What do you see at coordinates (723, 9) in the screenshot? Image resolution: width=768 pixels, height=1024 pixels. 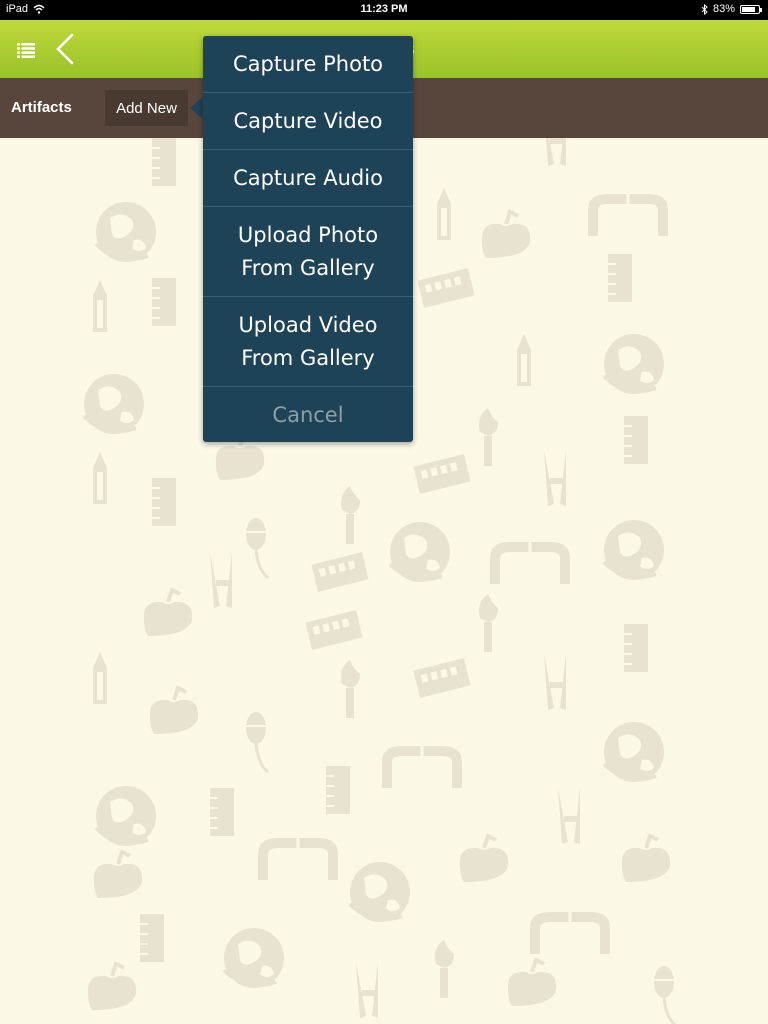 I see `battery-percent: 83%` at bounding box center [723, 9].